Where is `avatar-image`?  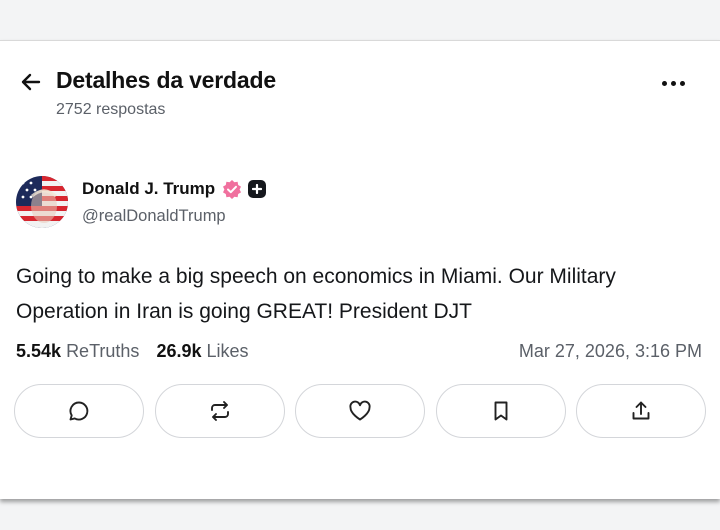
avatar-image is located at coordinates (42, 202).